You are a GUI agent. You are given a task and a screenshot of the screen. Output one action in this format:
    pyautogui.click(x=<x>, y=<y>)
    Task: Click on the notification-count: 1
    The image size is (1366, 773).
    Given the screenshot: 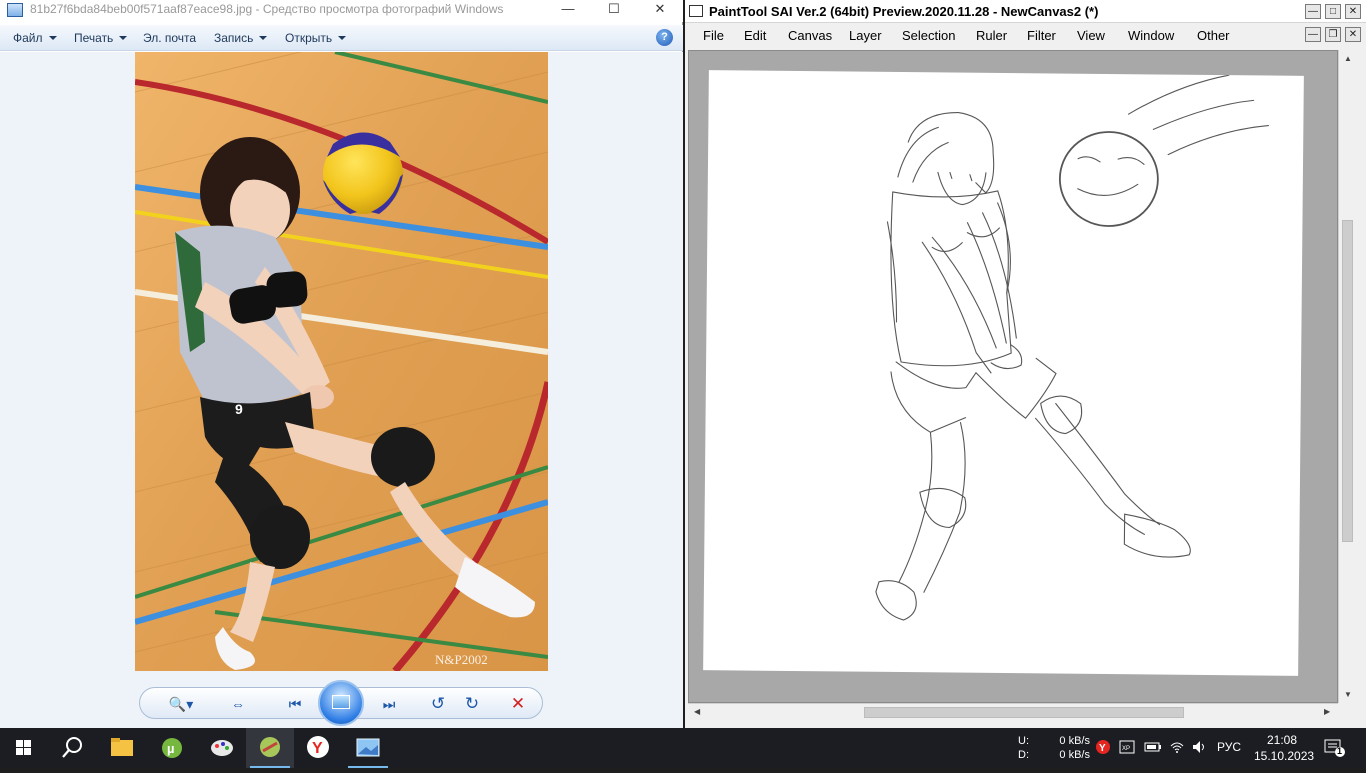 What is the action you would take?
    pyautogui.click(x=1340, y=751)
    